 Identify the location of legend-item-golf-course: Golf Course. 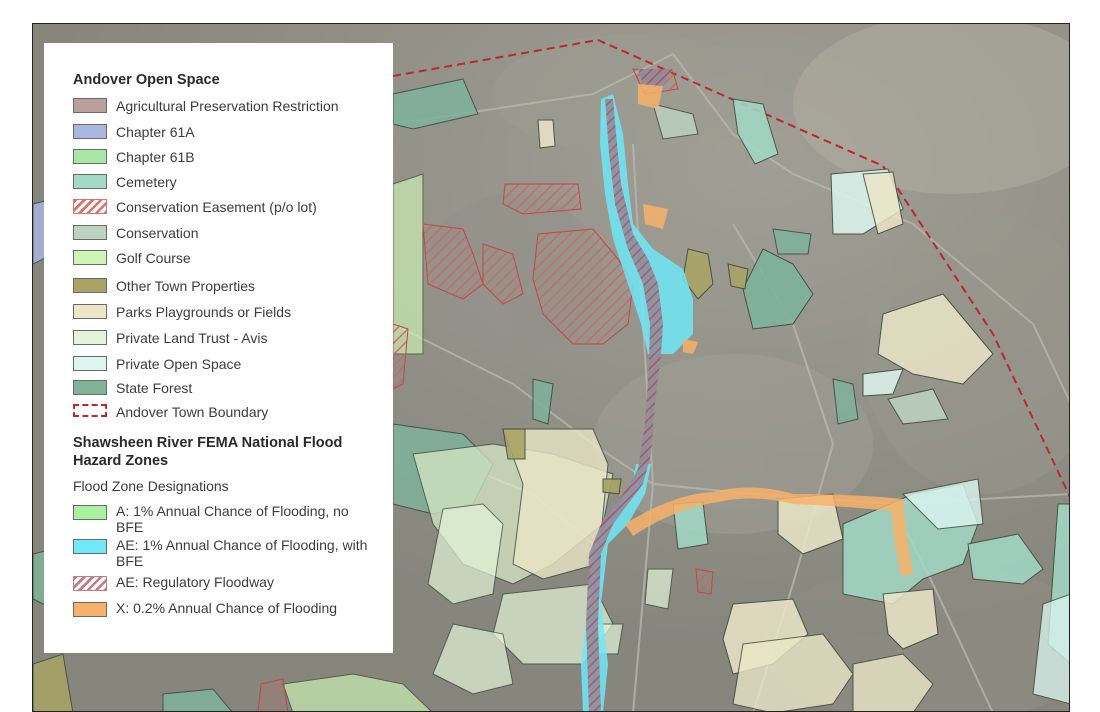
(132, 258).